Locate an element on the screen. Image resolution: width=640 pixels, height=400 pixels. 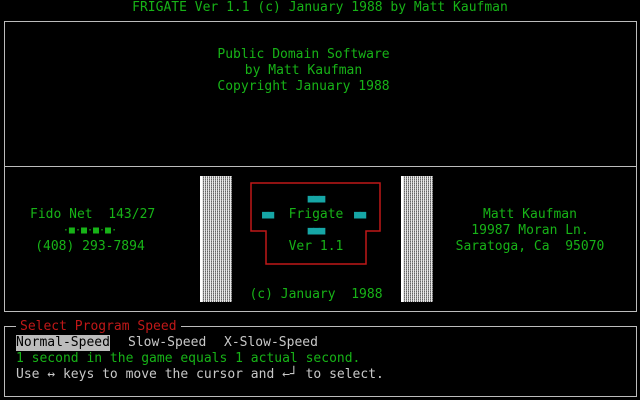
logo-version: Ver 1.1 is located at coordinates (316, 246).